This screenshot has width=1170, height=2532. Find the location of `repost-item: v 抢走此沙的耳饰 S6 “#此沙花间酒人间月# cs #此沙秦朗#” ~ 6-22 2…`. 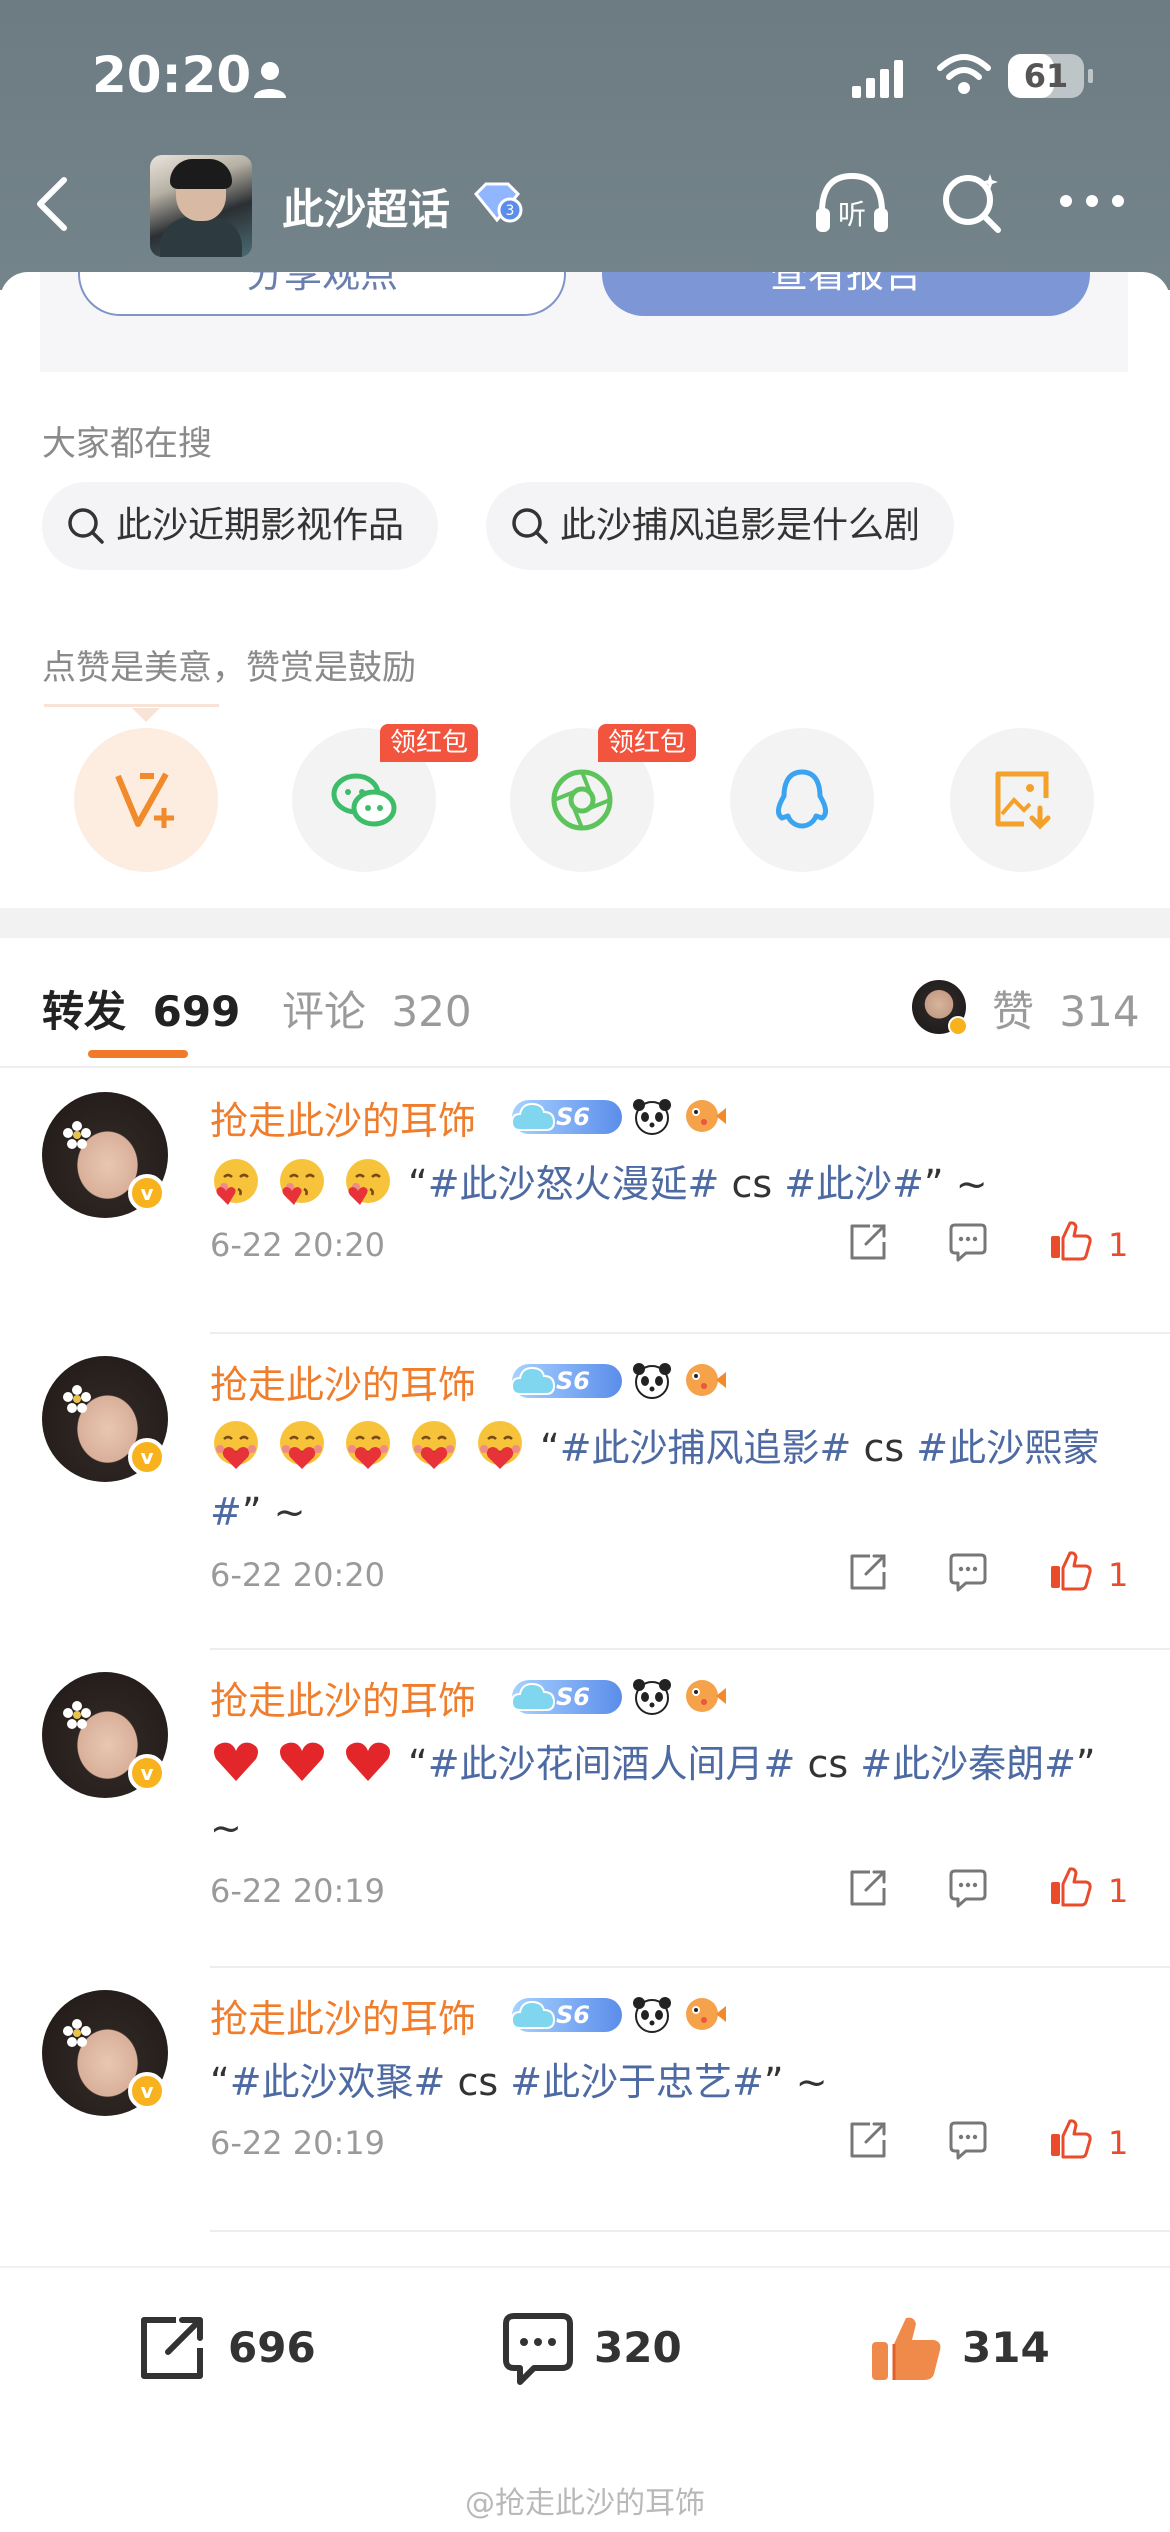

repost-item: v 抢走此沙的耳饰 S6 “#此沙花间酒人间月# cs #此沙秦朗#” ~ 6-22 2… is located at coordinates (585, 1809).